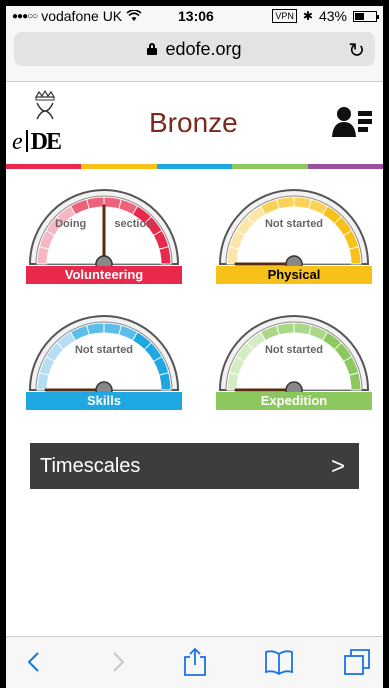 The image size is (389, 688). I want to click on logo-e: e, so click(17, 142).